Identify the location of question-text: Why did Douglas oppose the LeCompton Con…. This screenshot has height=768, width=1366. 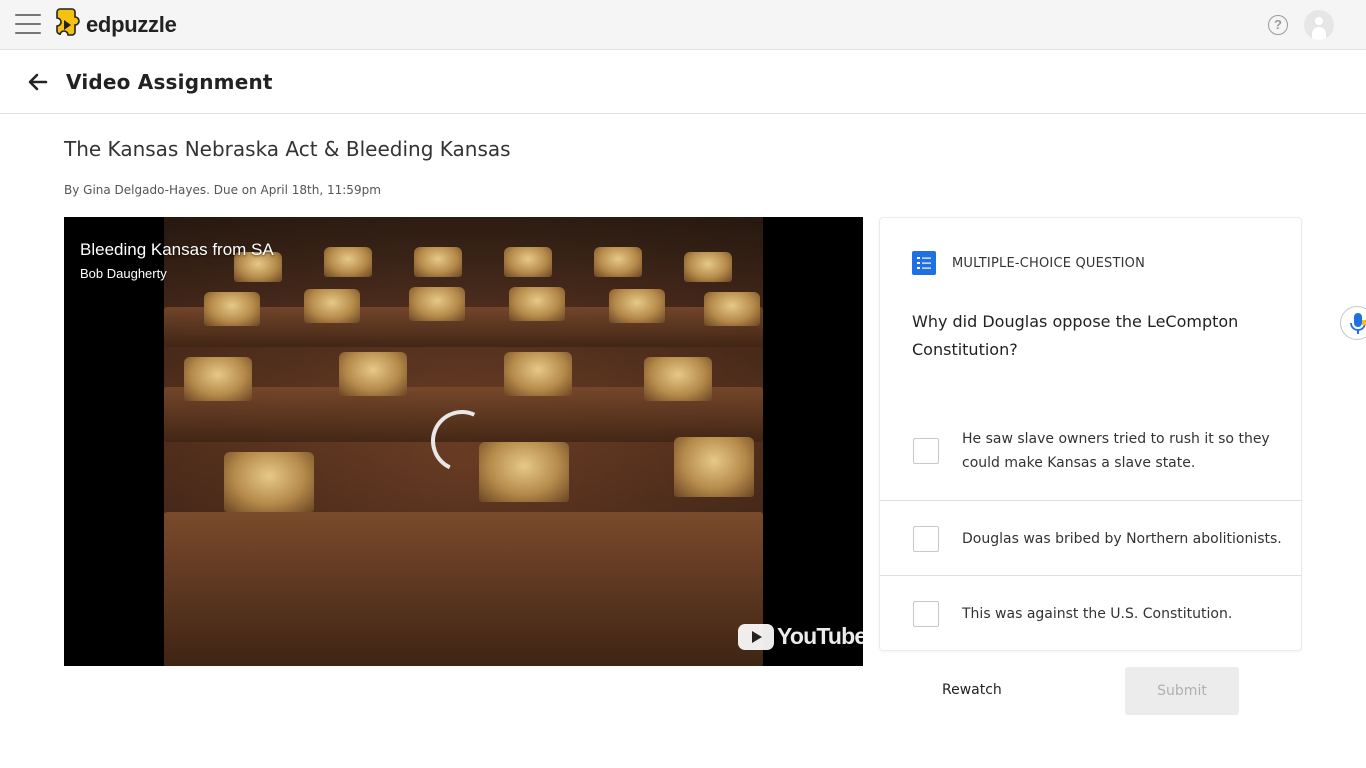
(1075, 335).